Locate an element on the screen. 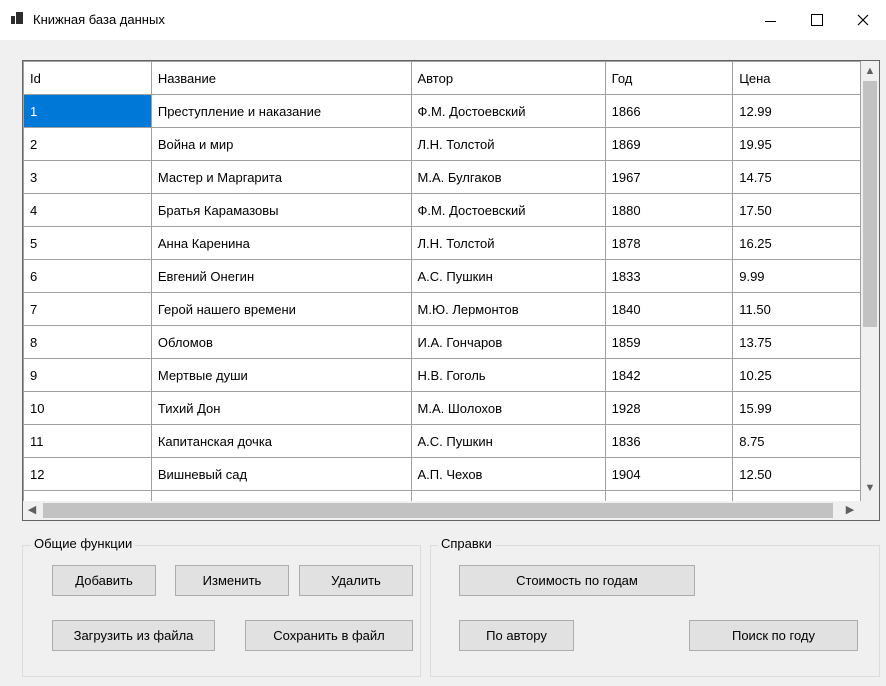 This screenshot has height=686, width=886. column-header-id: Id is located at coordinates (87, 78).